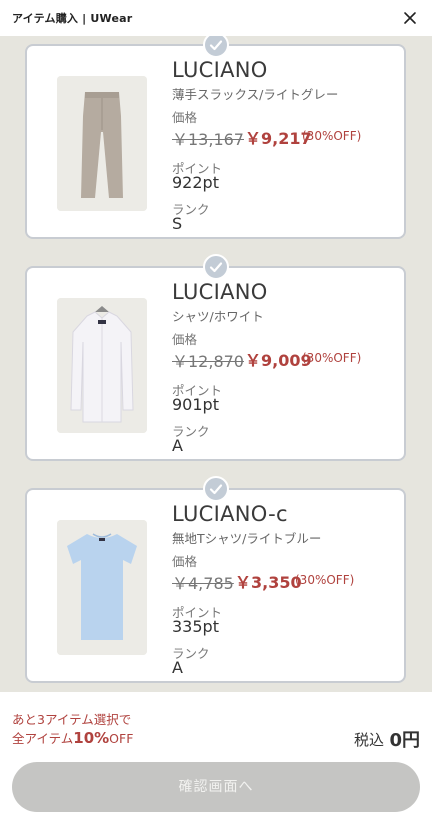  What do you see at coordinates (43, 738) in the screenshot?
I see `promo-prefix: 全アイテム` at bounding box center [43, 738].